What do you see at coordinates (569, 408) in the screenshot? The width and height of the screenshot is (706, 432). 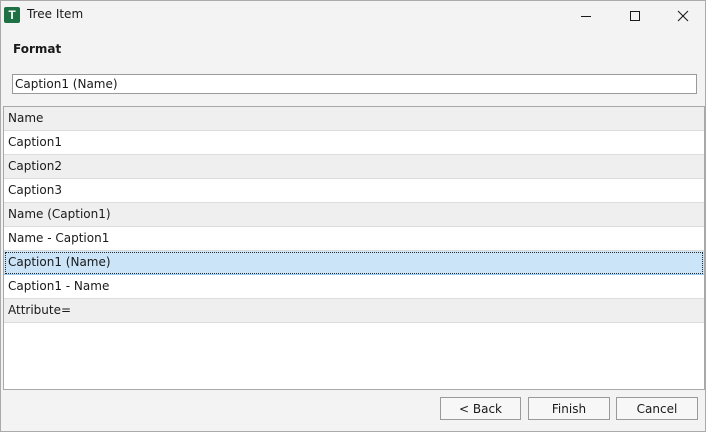 I see `finish-button: Finish` at bounding box center [569, 408].